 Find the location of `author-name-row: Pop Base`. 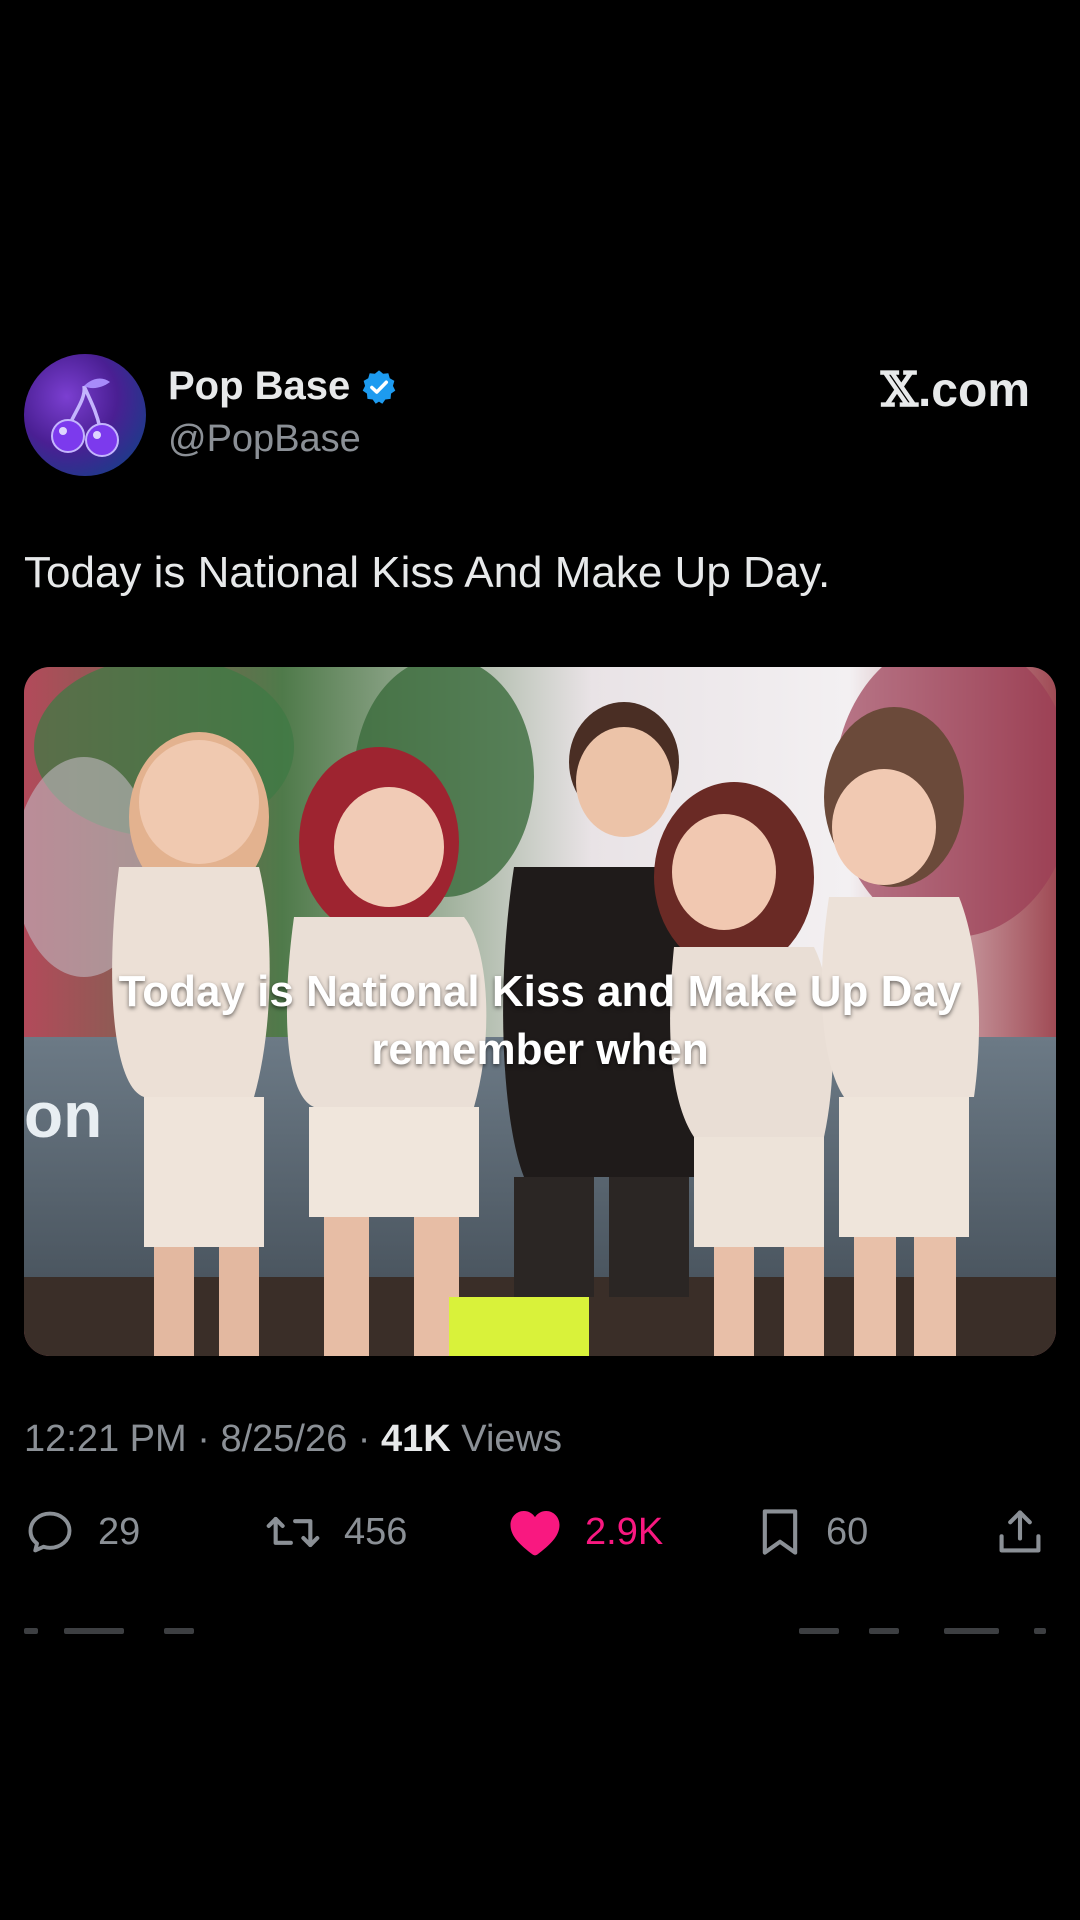

author-name-row: Pop Base is located at coordinates (283, 386).